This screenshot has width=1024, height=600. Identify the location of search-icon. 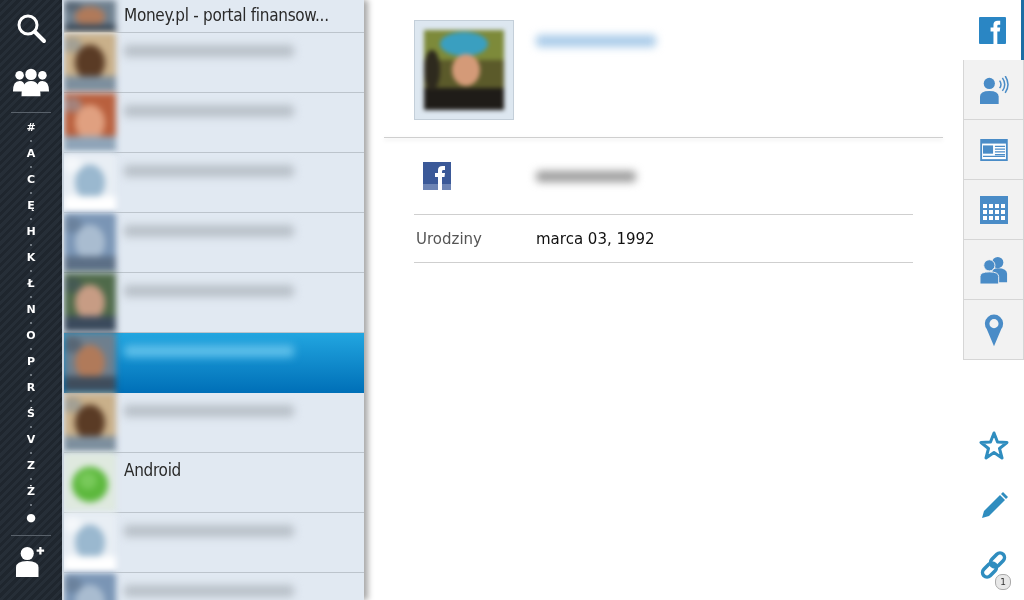
(31, 28).